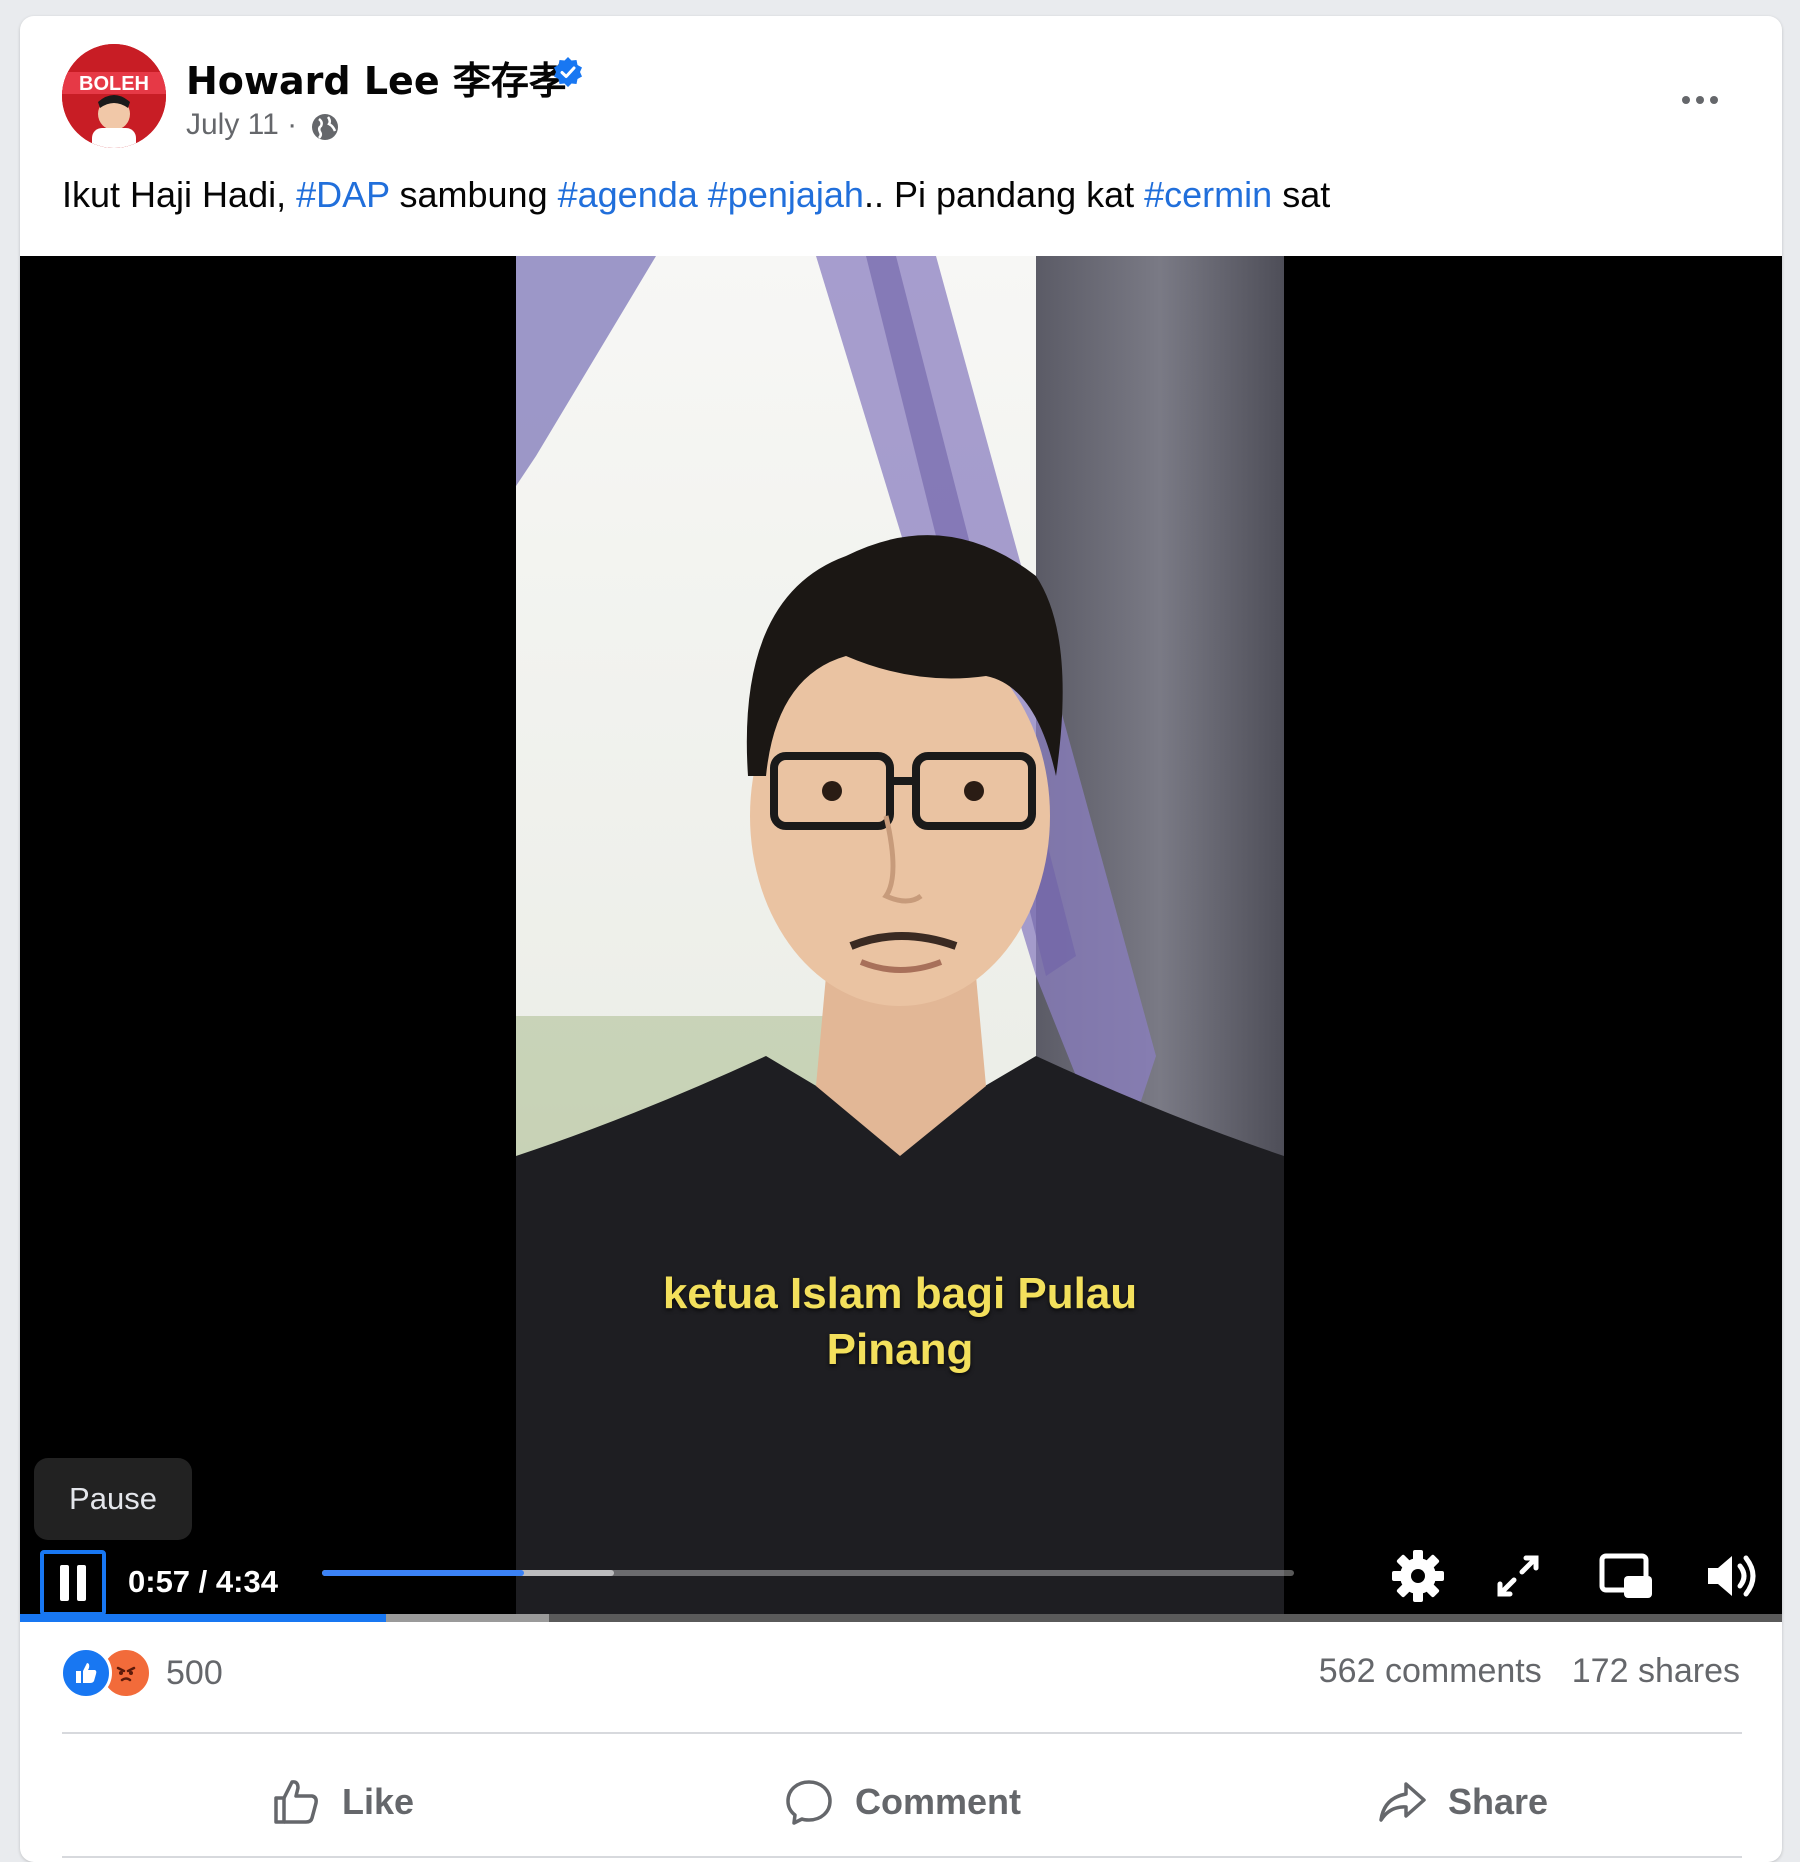 The width and height of the screenshot is (1800, 1862). I want to click on subtitle-line-1: ketua Islam bagi Pulau, so click(900, 1293).